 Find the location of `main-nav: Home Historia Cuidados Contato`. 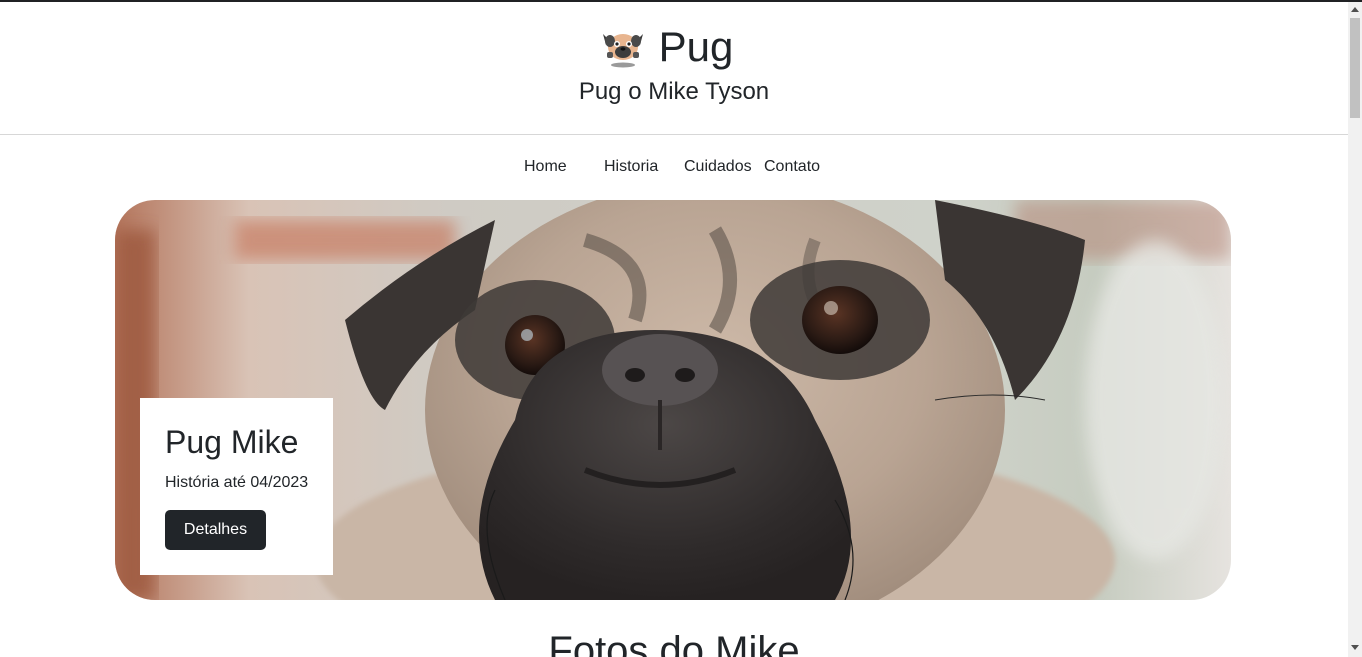

main-nav: Home Historia Cuidados Contato is located at coordinates (674, 168).